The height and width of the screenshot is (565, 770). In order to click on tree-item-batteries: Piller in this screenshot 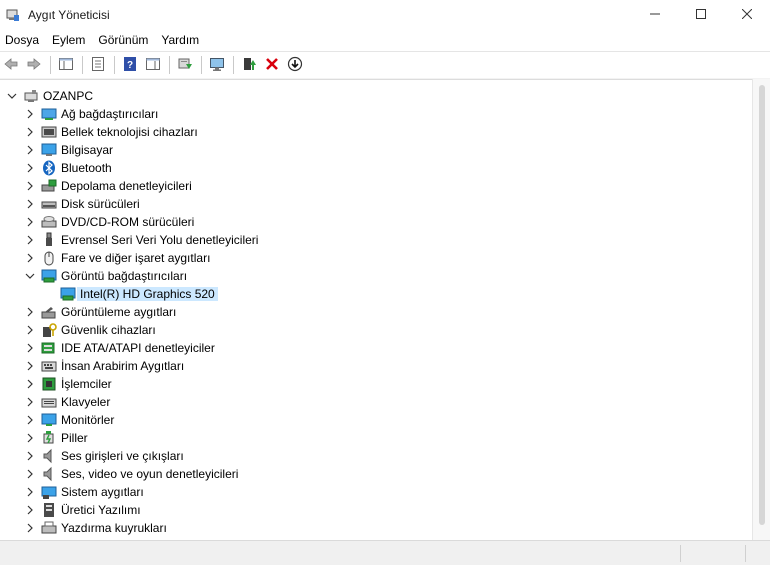, I will do `click(56, 438)`.